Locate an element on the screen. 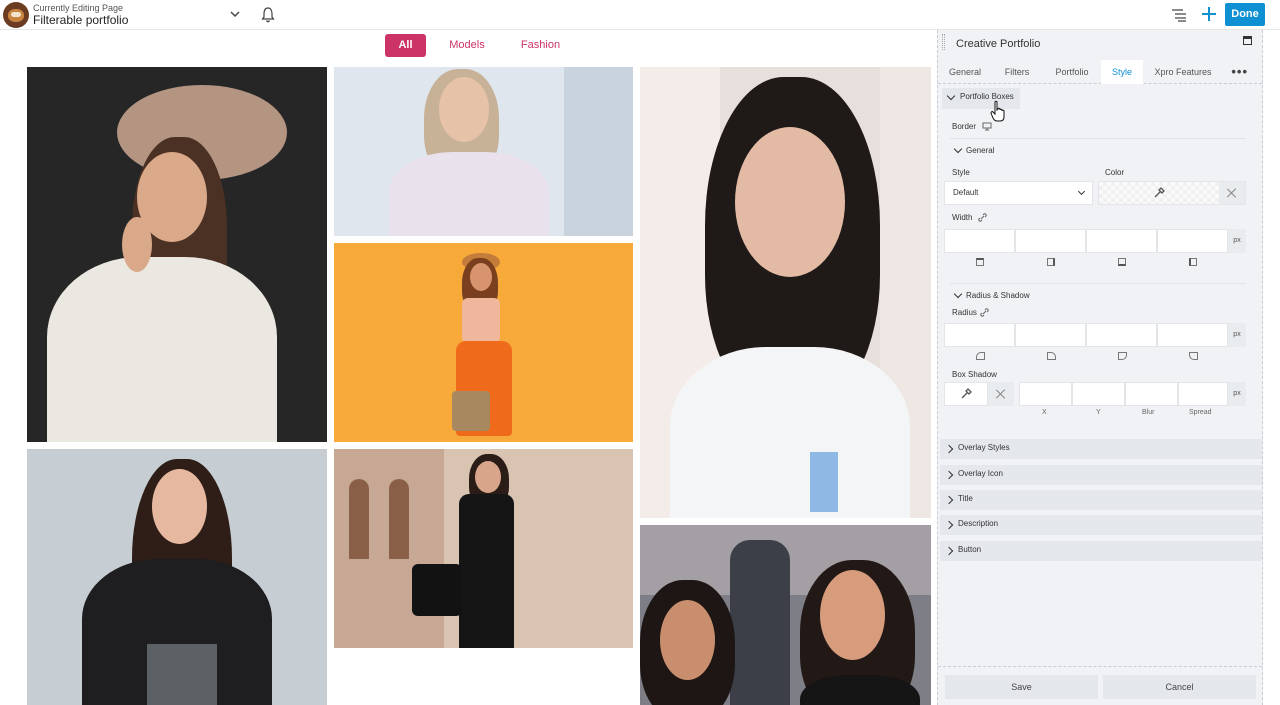 This screenshot has height=705, width=1280. general-subsection-label: General is located at coordinates (980, 150).